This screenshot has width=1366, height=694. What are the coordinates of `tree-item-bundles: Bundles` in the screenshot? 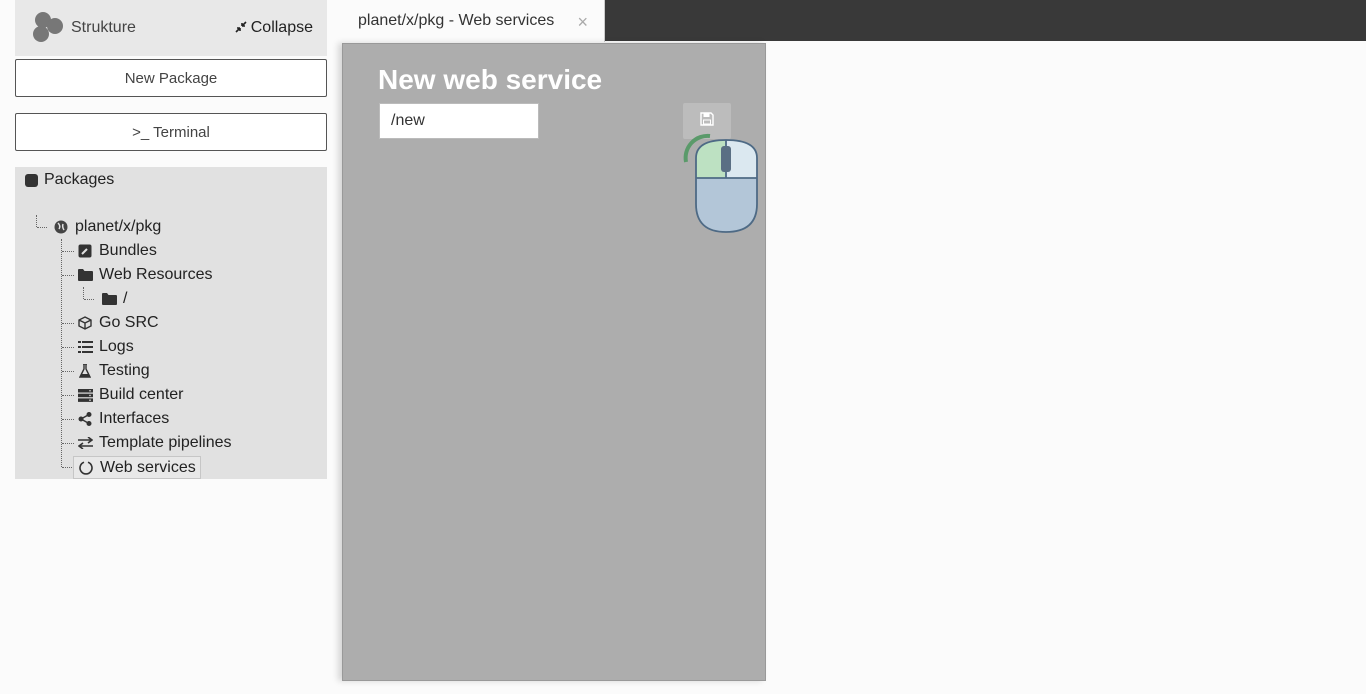 It's located at (117, 251).